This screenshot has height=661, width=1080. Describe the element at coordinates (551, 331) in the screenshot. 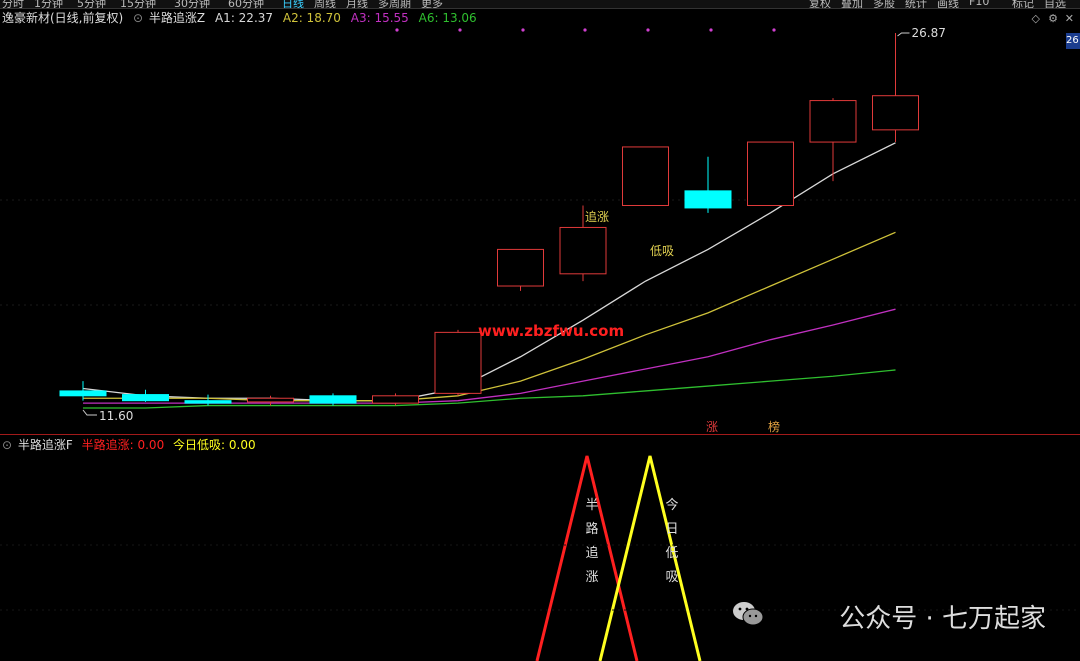

I see `site-watermark: www.zbzfwu.com` at that location.